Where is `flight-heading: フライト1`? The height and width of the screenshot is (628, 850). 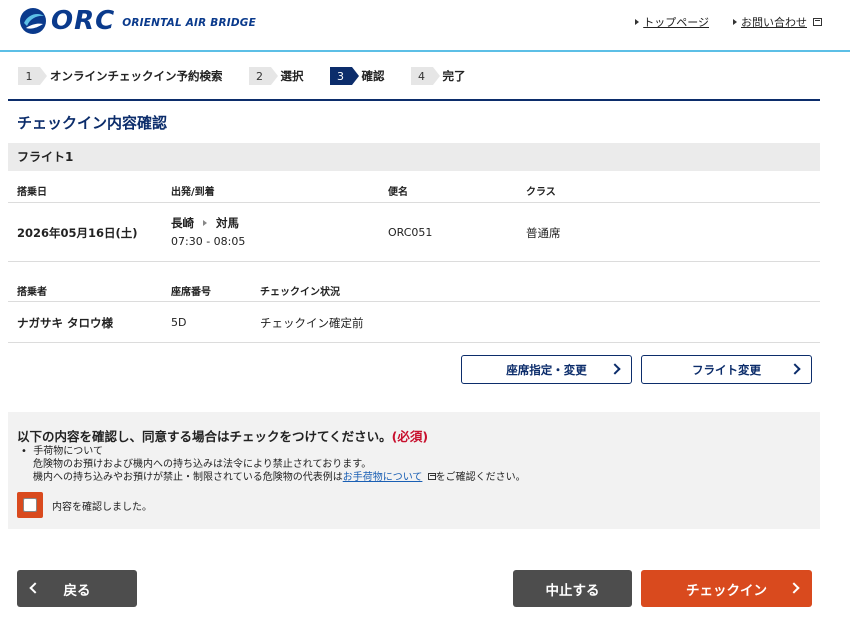
flight-heading: フライト1 is located at coordinates (414, 157).